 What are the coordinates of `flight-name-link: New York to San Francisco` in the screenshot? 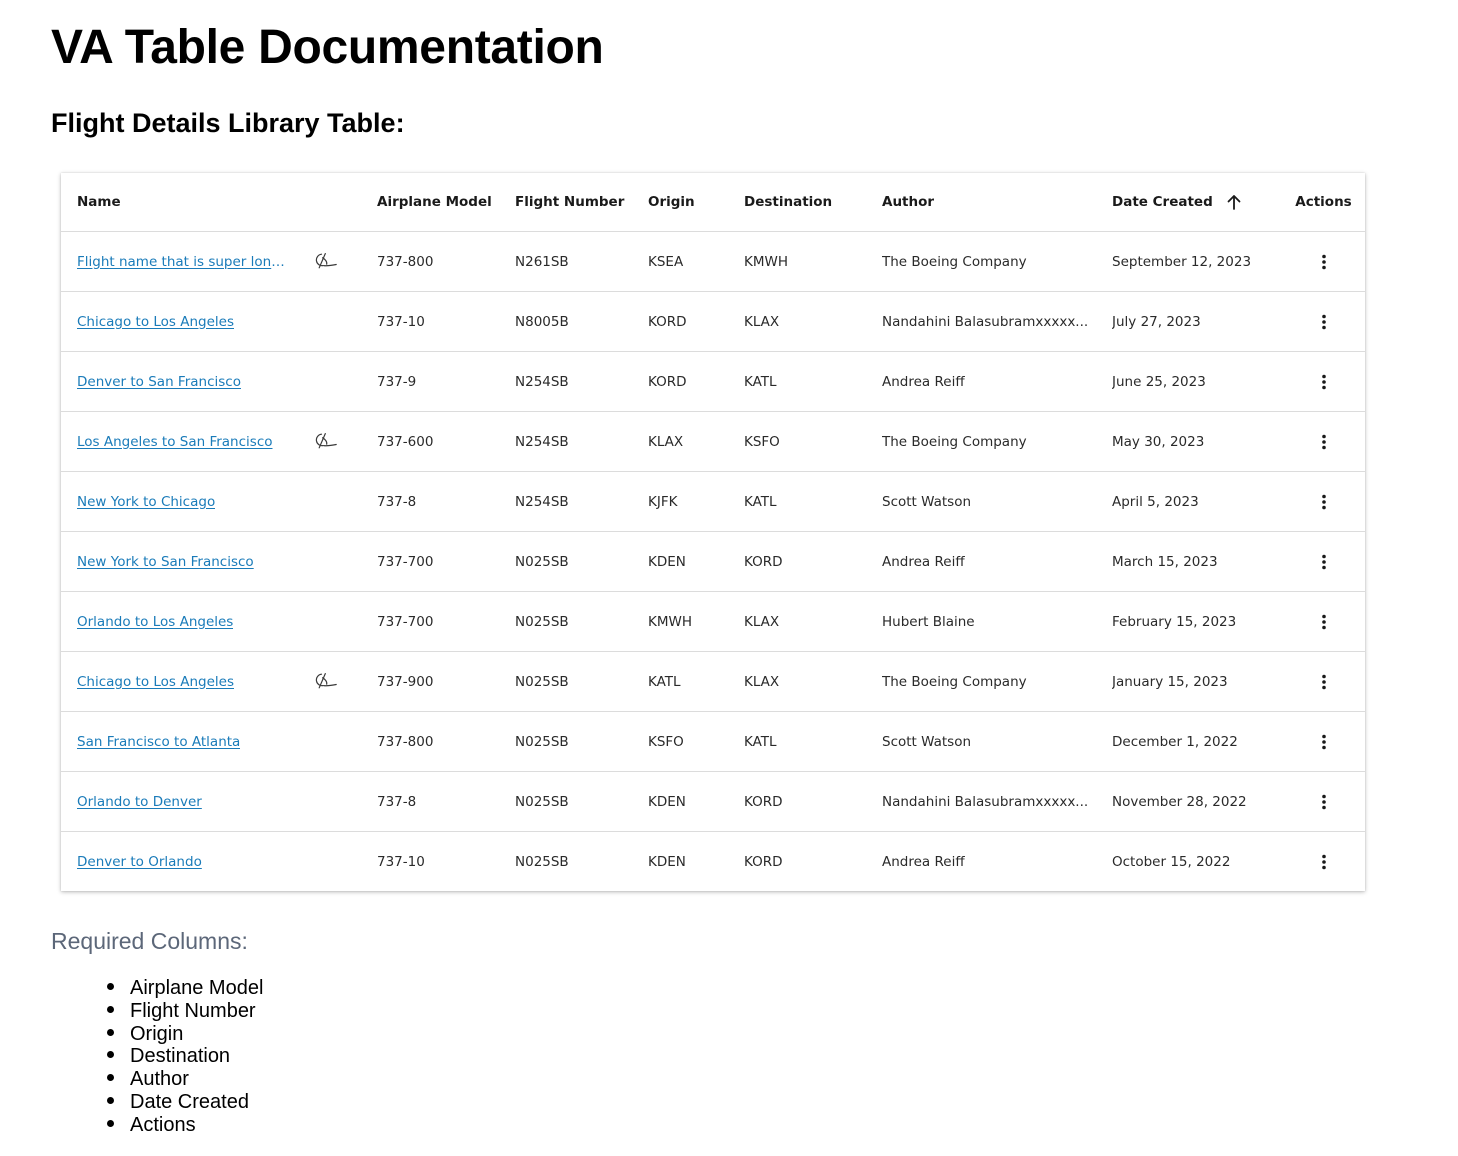 It's located at (165, 562).